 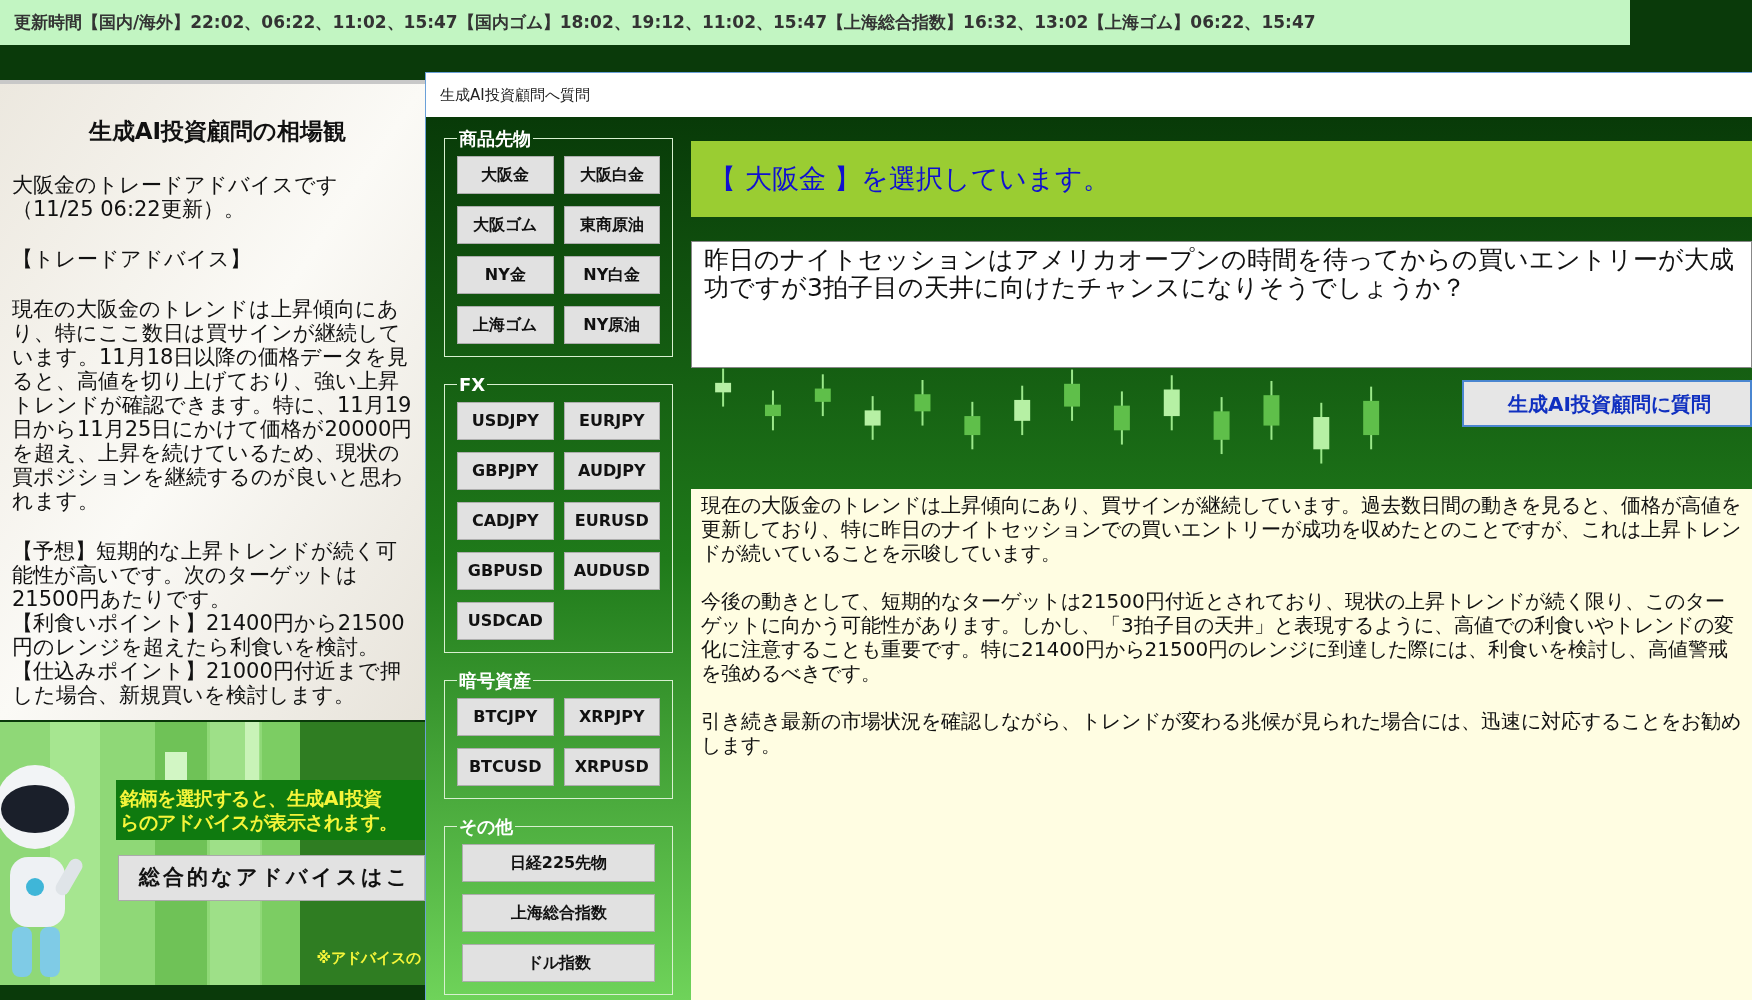 I want to click on symbol-button: CADJPY, so click(x=505, y=521).